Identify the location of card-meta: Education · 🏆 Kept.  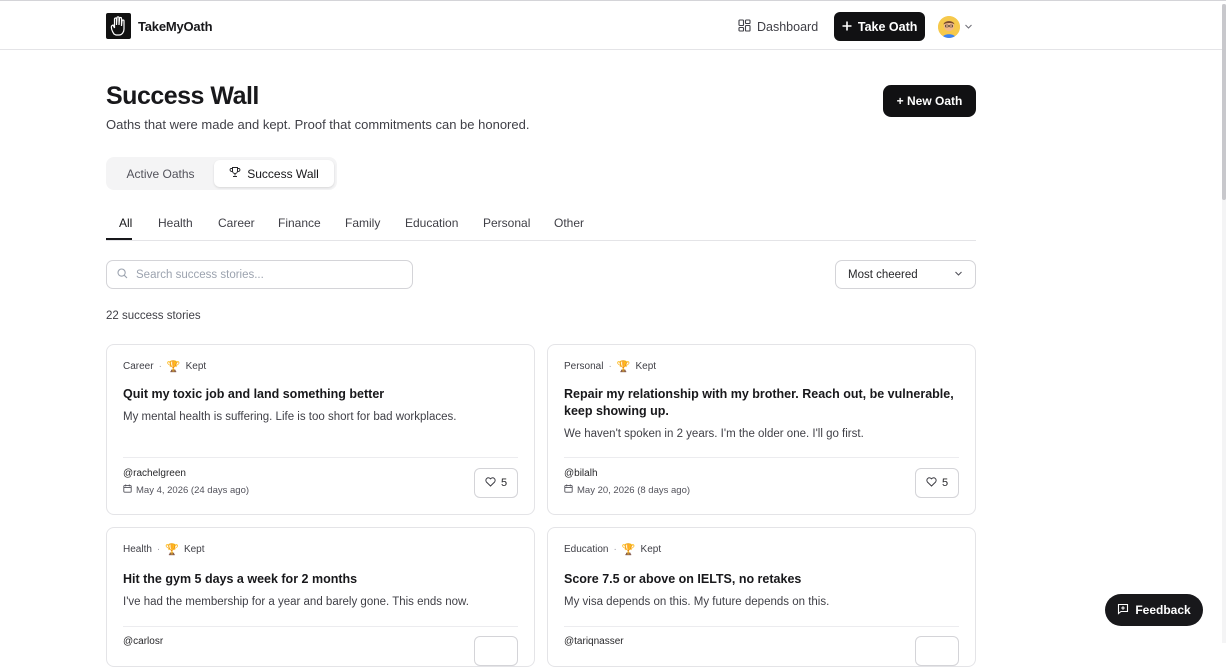
(612, 549).